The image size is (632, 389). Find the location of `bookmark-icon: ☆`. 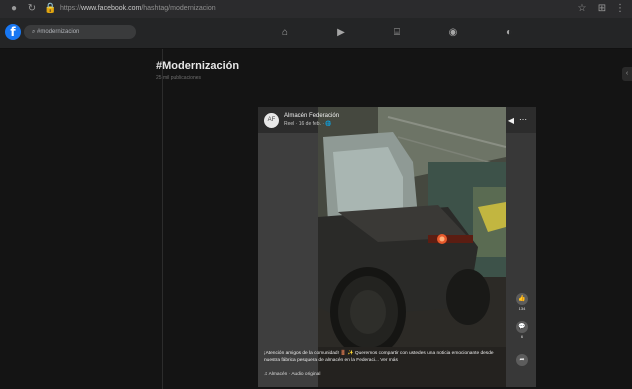

bookmark-icon: ☆ is located at coordinates (582, 9).